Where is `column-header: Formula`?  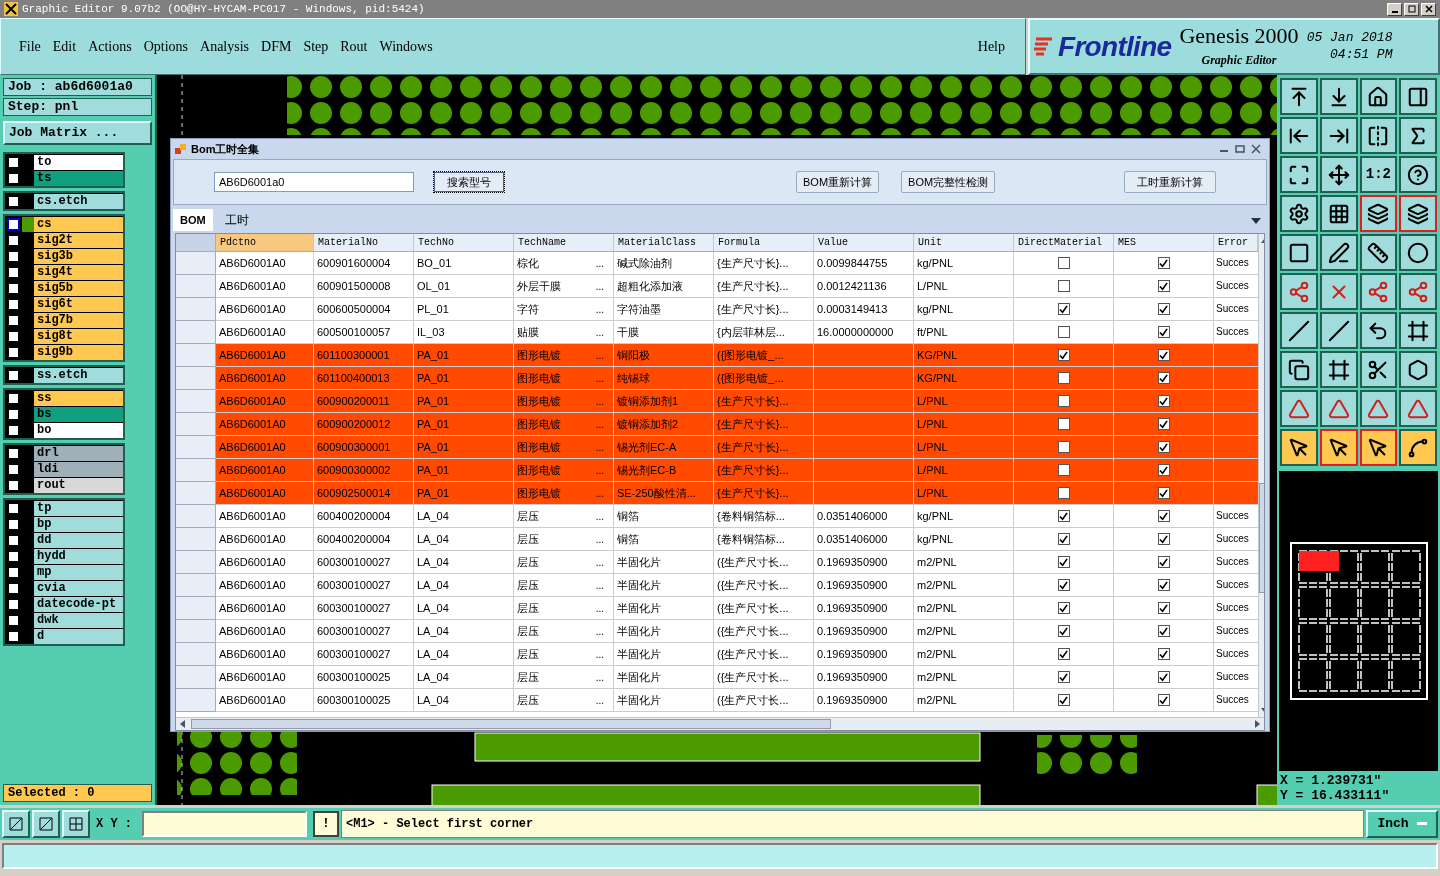
column-header: Formula is located at coordinates (764, 242).